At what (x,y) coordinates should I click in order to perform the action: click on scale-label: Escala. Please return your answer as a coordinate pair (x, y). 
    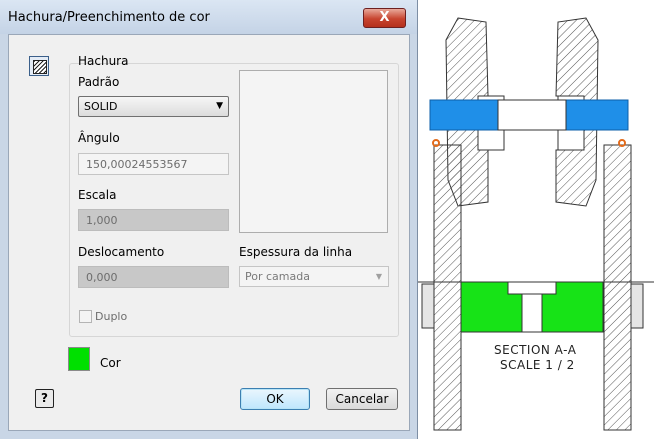
    Looking at the image, I should click on (97, 195).